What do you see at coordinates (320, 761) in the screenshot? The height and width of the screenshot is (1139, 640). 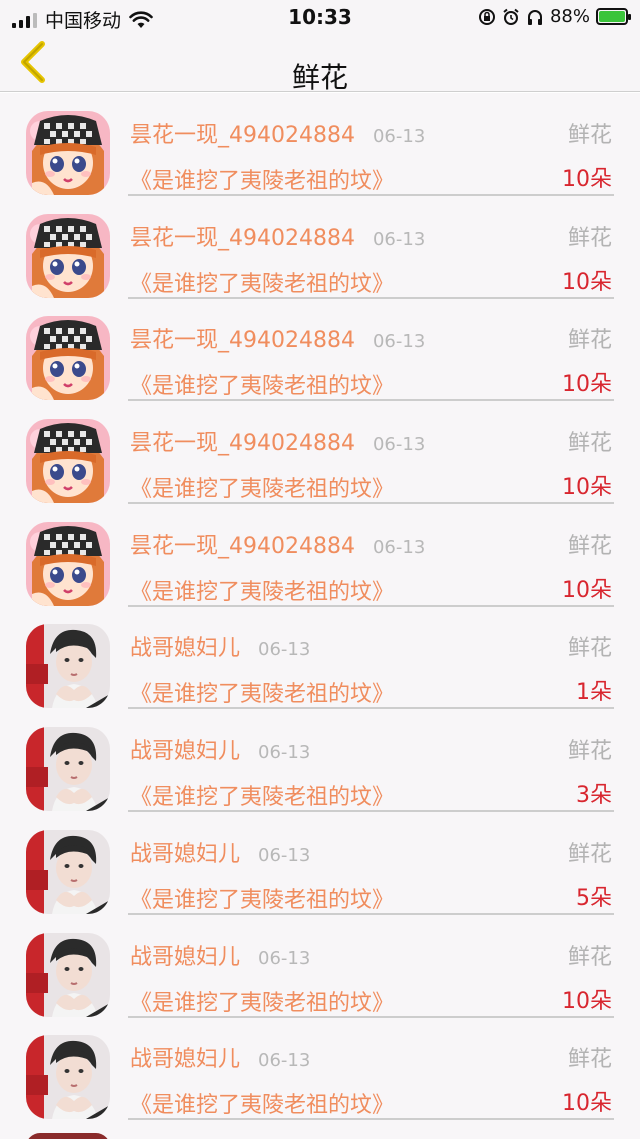 I see `list-item: 战哥媳妇儿 06-13 鲜花 《是谁挖了夷陵老祖的坟》 3朵` at bounding box center [320, 761].